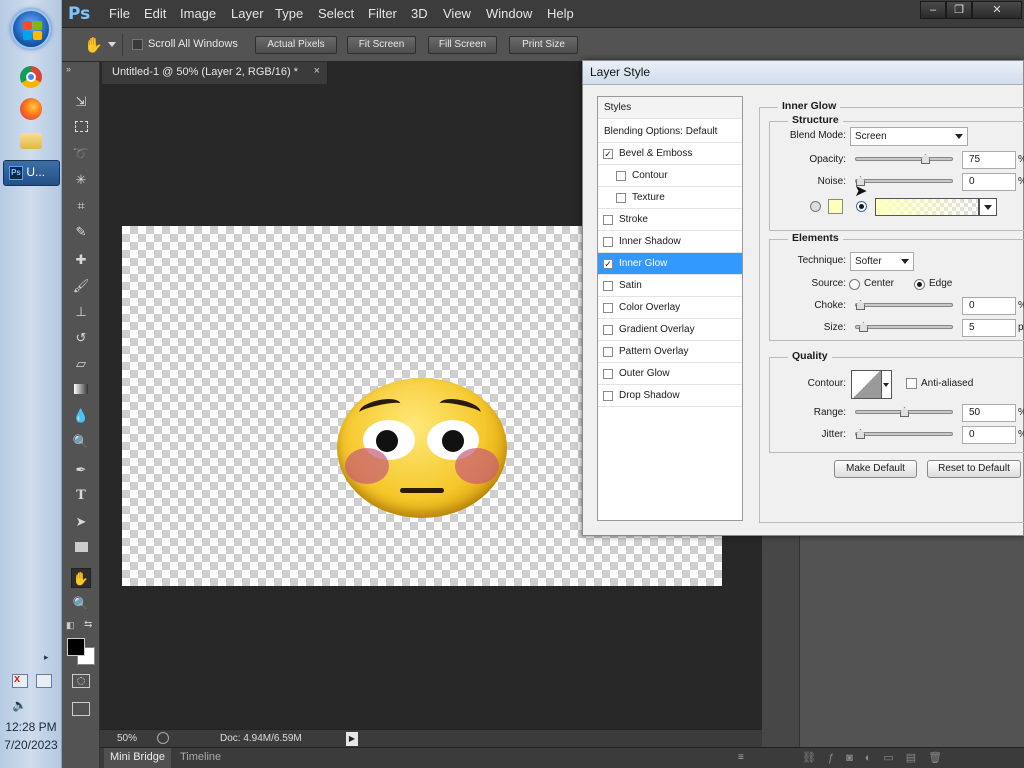 The image size is (1024, 768). Describe the element at coordinates (119, 13) in the screenshot. I see `menu-file: File` at that location.